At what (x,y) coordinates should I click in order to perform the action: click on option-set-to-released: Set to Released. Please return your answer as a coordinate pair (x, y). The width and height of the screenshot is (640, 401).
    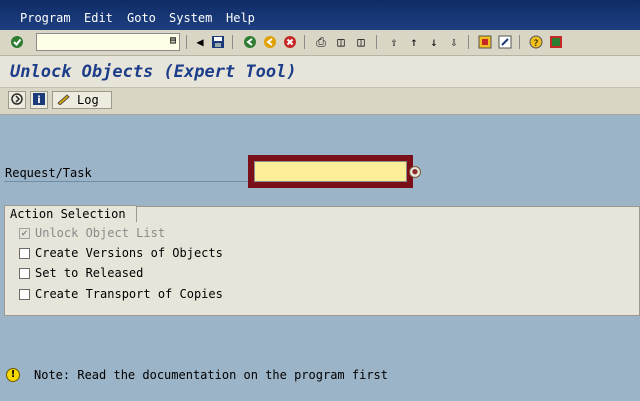
    Looking at the image, I should click on (81, 273).